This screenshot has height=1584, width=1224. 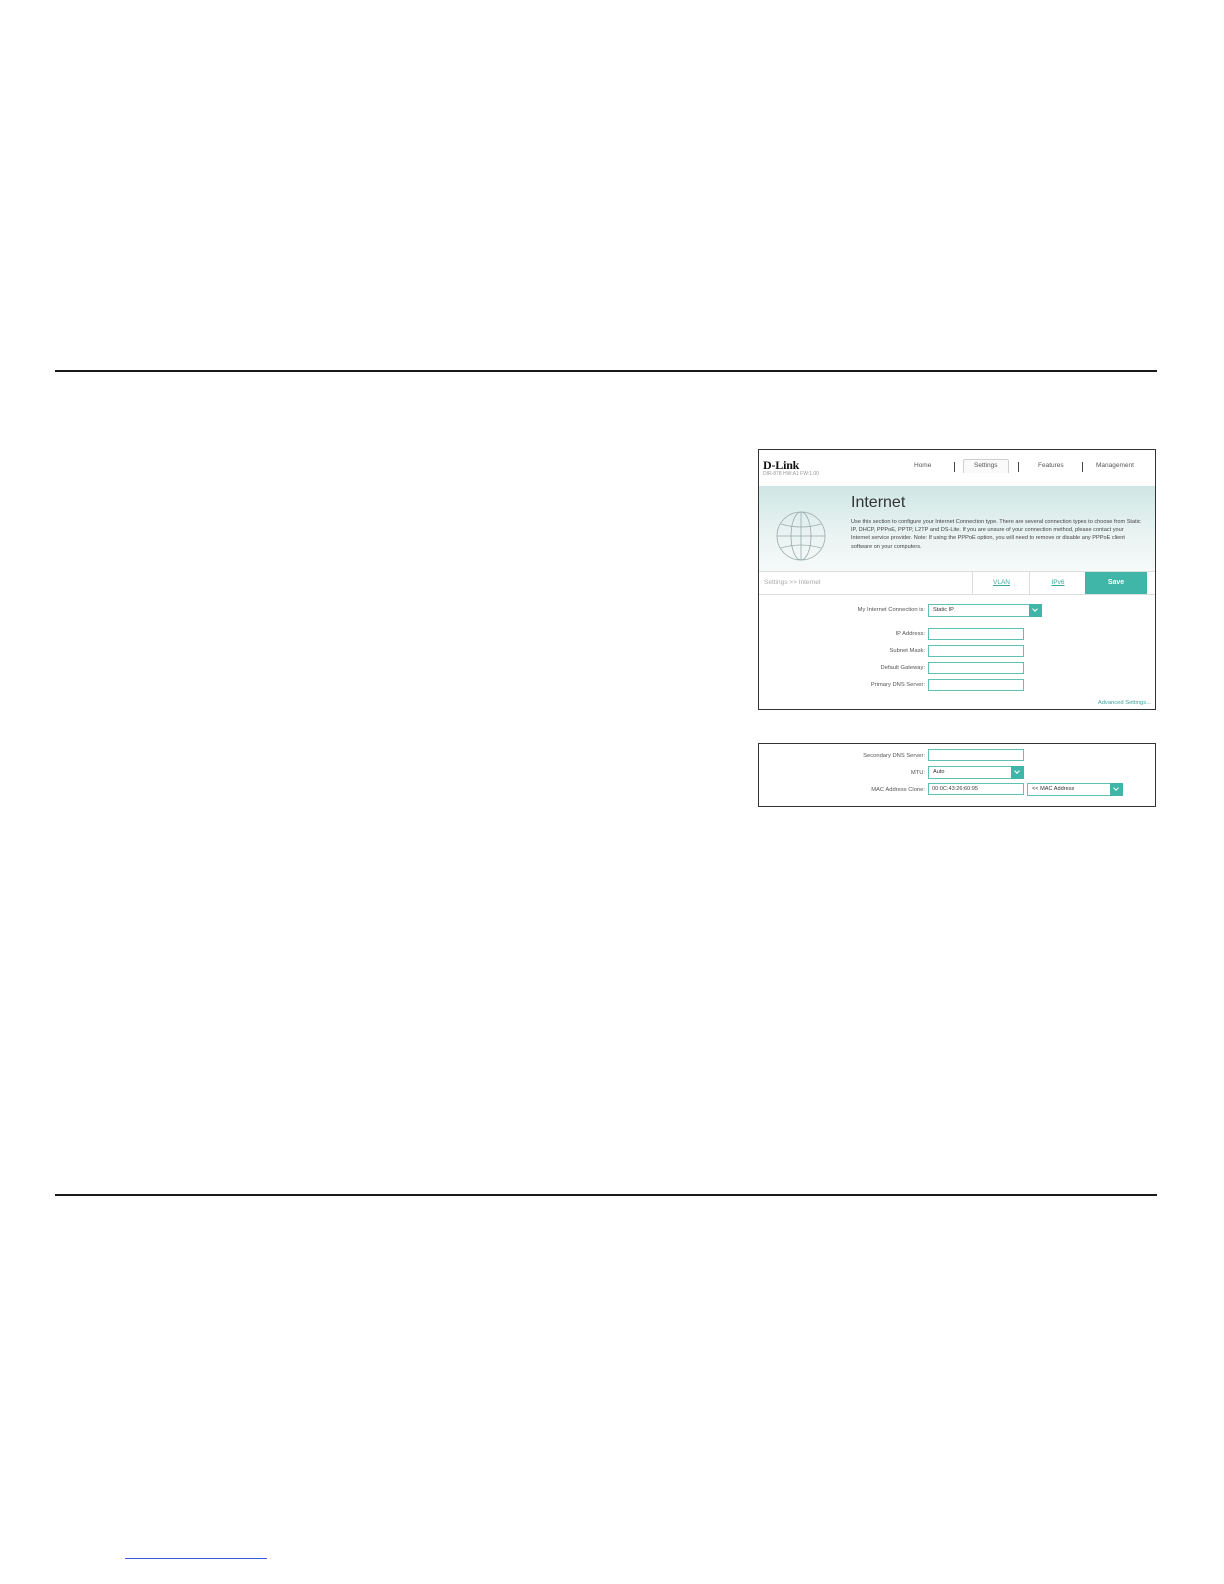 I want to click on tab-vlan: VLAN, so click(x=1001, y=583).